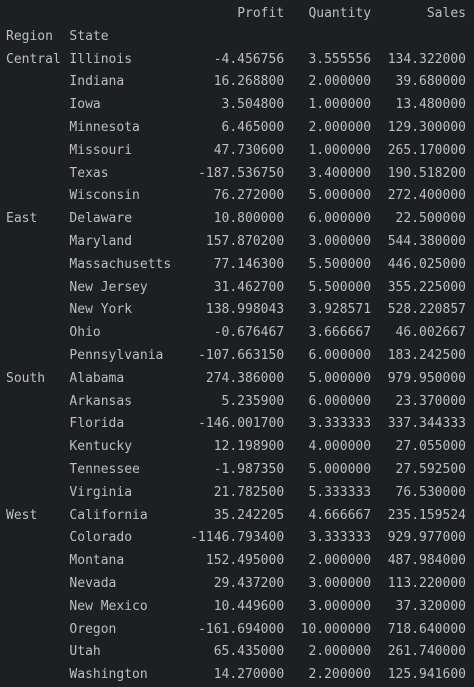 This screenshot has width=474, height=687. Describe the element at coordinates (340, 59) in the screenshot. I see `quantity-cell: 3.555556` at that location.